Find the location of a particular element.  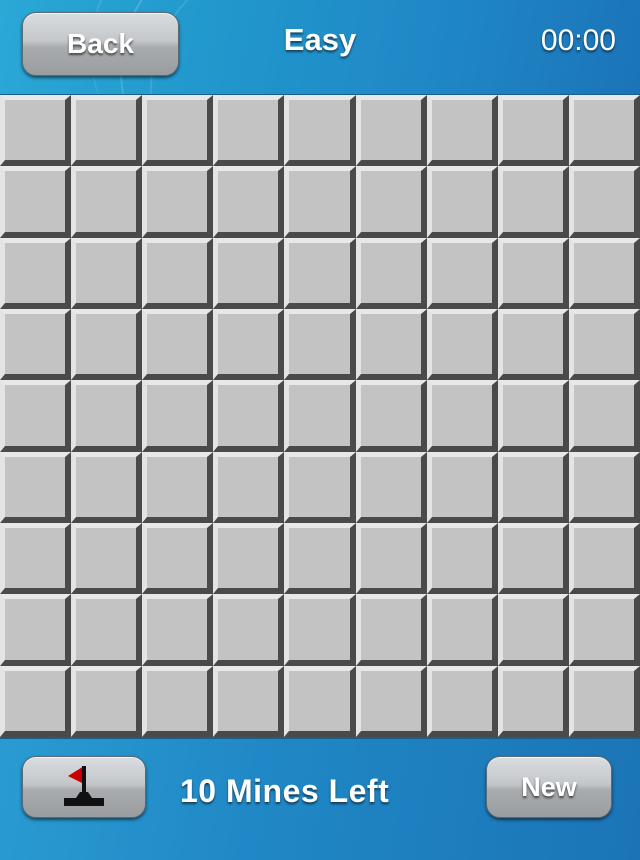

mines-left-counter: 10 Mines Left is located at coordinates (285, 791).